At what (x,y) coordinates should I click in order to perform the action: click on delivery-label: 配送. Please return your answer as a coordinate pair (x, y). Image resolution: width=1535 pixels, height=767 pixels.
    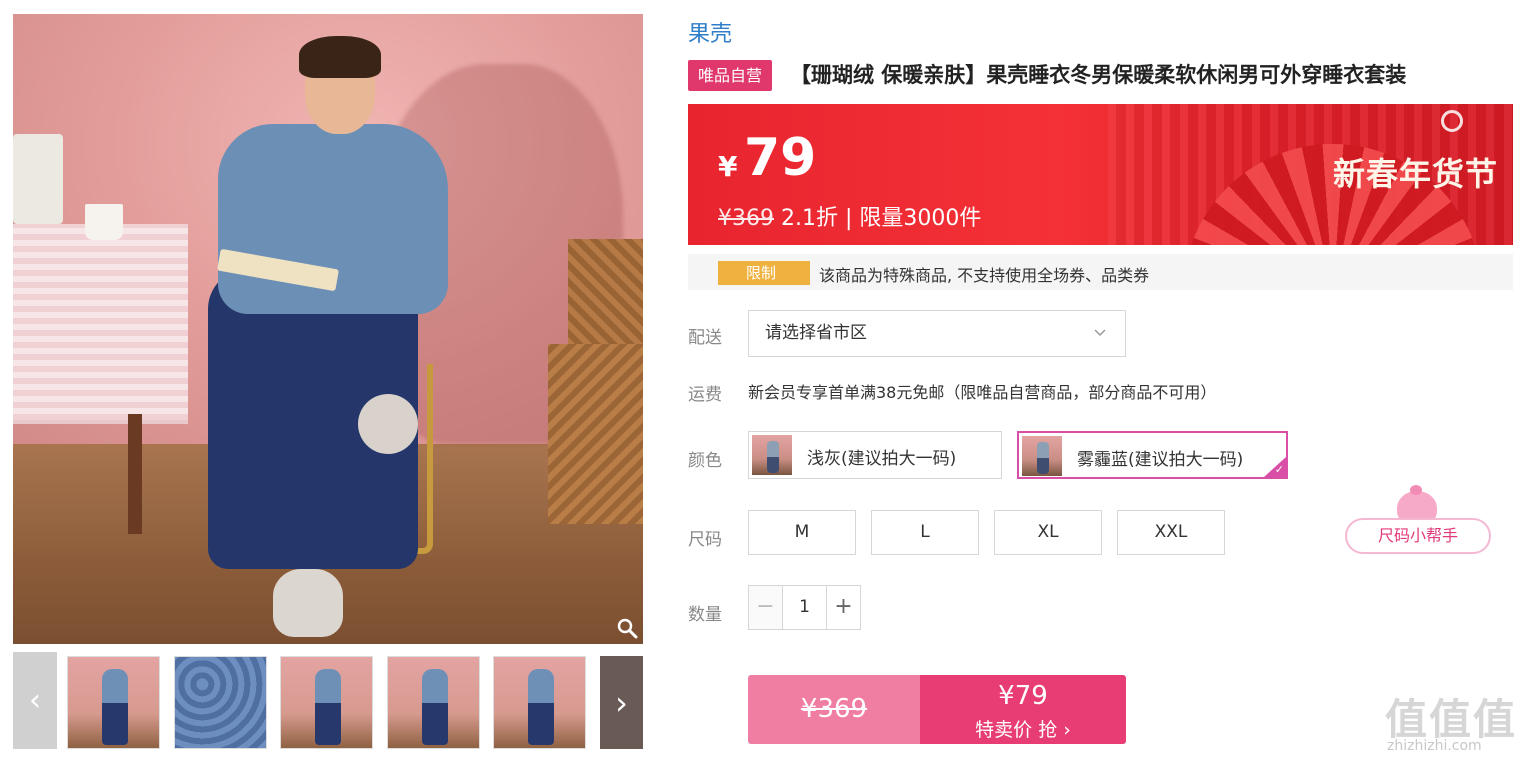
    Looking at the image, I should click on (705, 338).